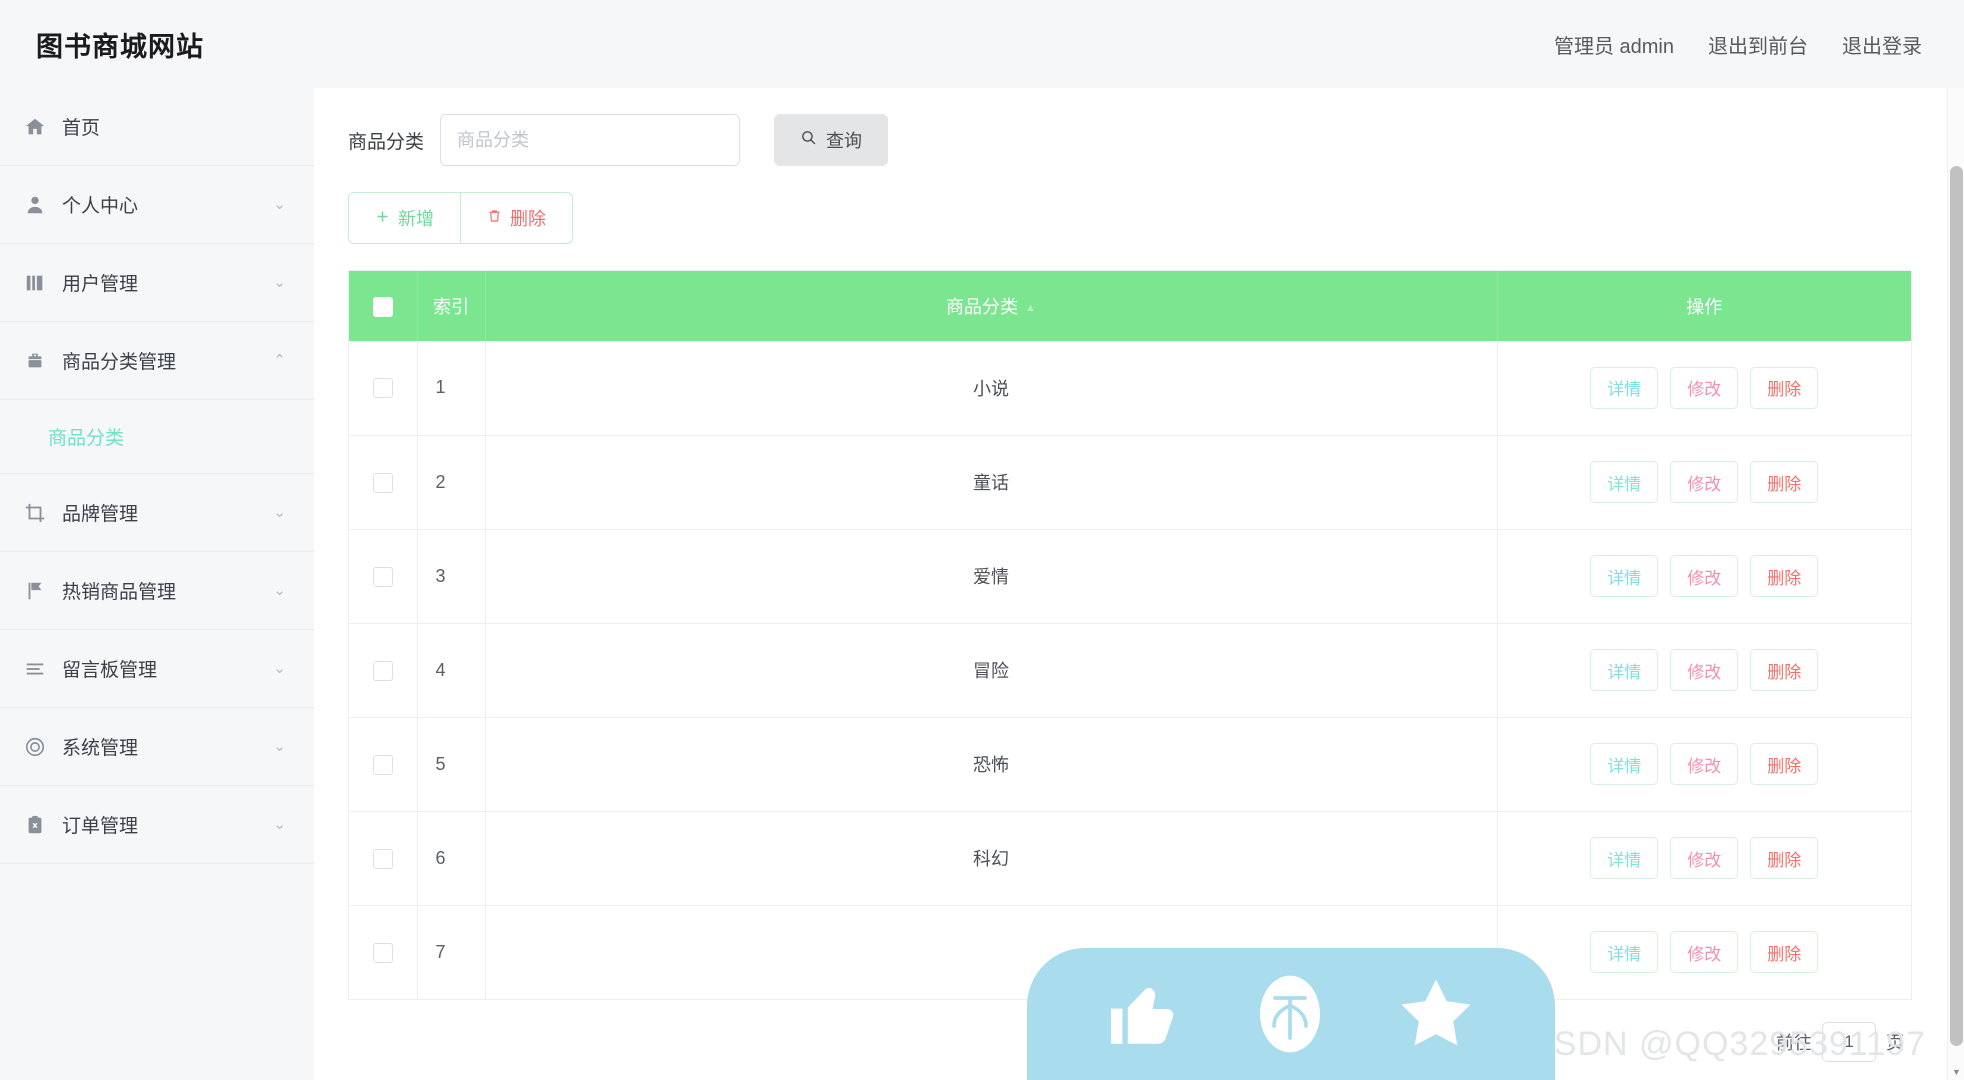  What do you see at coordinates (528, 219) in the screenshot?
I see `delete-button-label: 删除` at bounding box center [528, 219].